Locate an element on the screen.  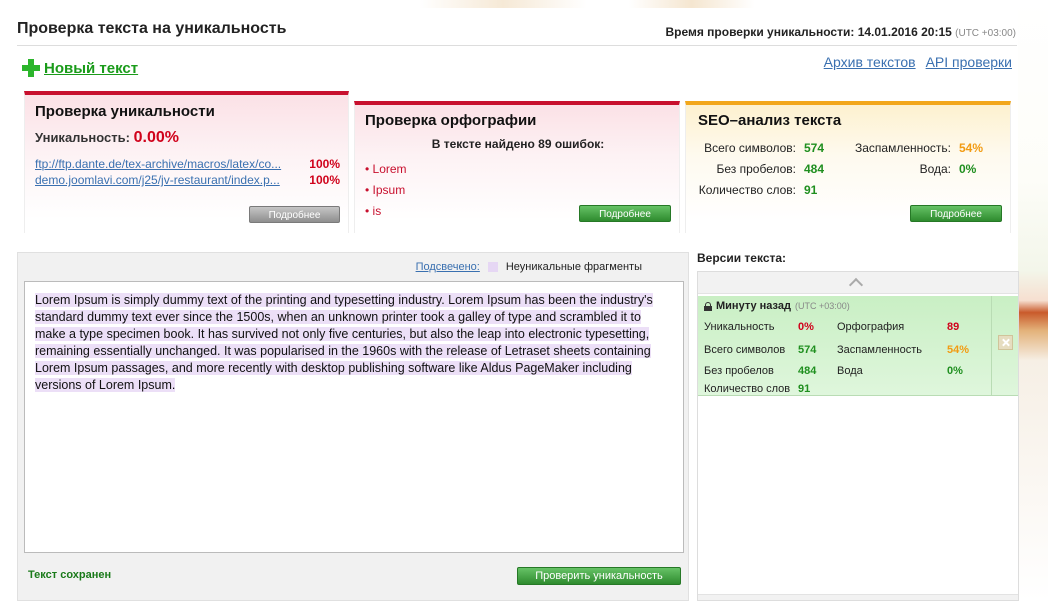
check-time-value: 14.01.2016 20:15 is located at coordinates (904, 32).